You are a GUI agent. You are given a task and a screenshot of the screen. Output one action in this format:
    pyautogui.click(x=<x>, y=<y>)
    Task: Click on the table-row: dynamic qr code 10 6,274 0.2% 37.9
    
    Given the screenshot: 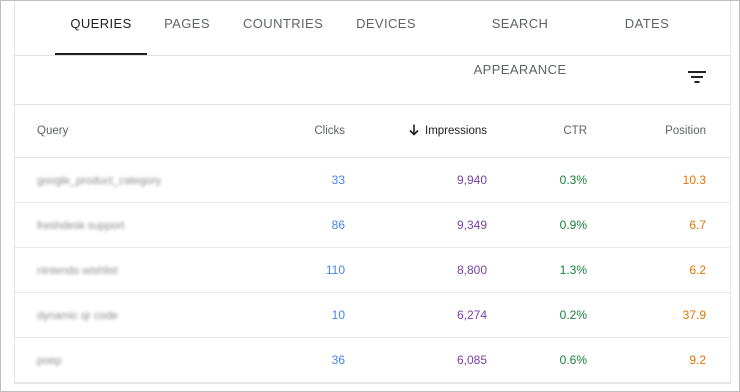 What is the action you would take?
    pyautogui.click(x=372, y=315)
    